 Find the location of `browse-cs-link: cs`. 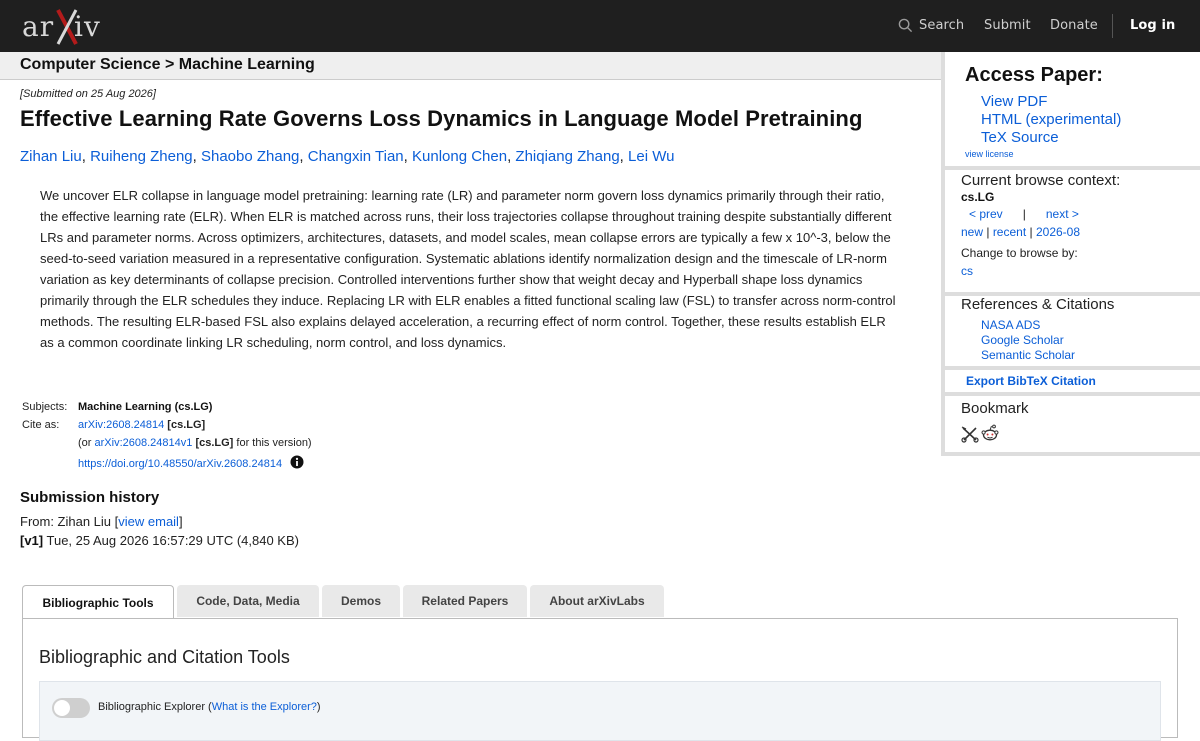

browse-cs-link: cs is located at coordinates (967, 271).